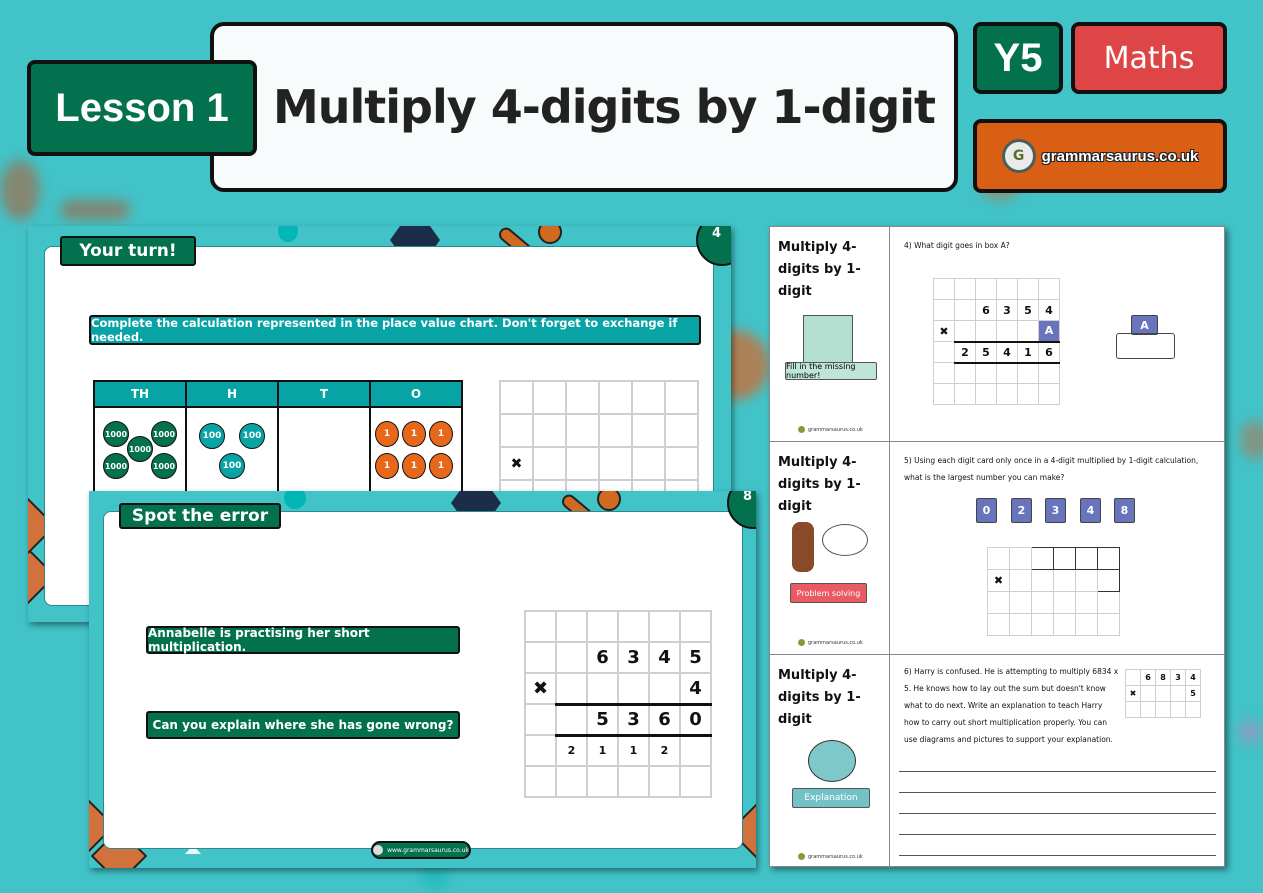 Image resolution: width=1263 pixels, height=893 pixels. I want to click on brand-badge: G grammarsaurus.co.uk, so click(1100, 156).